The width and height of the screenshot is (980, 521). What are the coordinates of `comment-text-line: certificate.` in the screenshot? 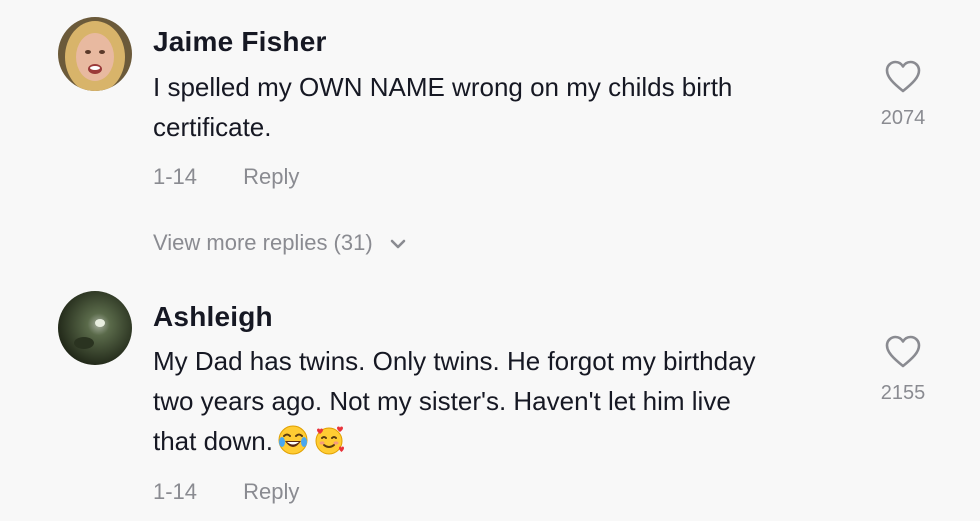 It's located at (212, 127).